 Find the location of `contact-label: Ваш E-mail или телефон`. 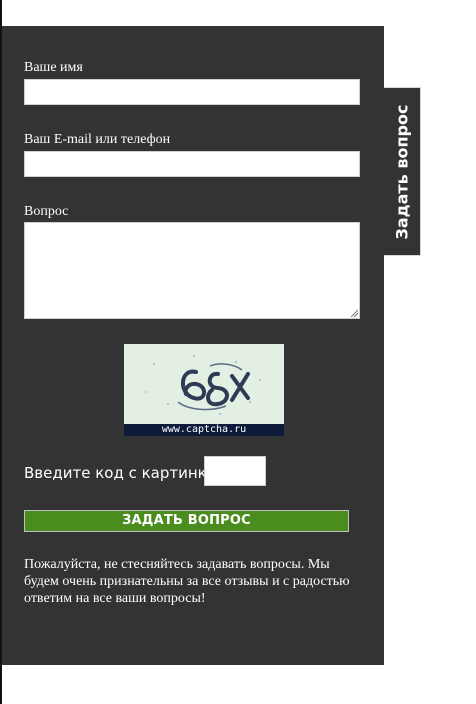

contact-label: Ваш E-mail или телефон is located at coordinates (97, 139).